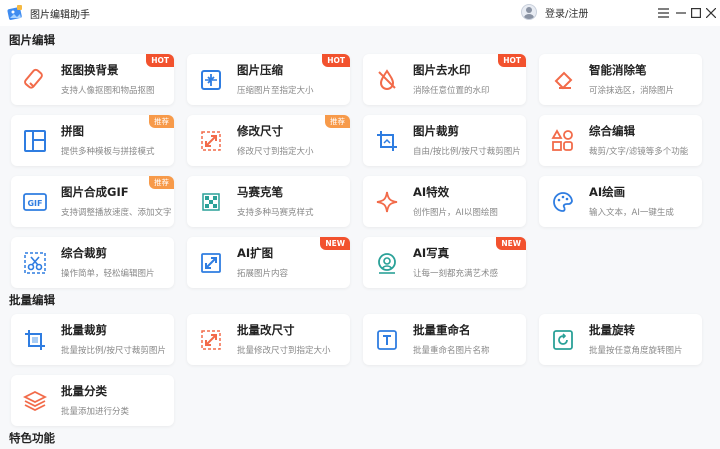  What do you see at coordinates (618, 70) in the screenshot?
I see `tool-name: 智能消除笔` at bounding box center [618, 70].